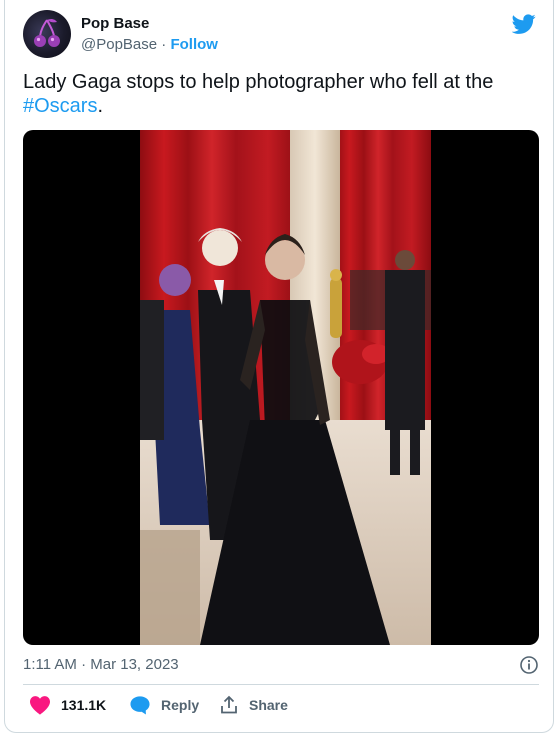 The image size is (560, 733). What do you see at coordinates (281, 665) in the screenshot?
I see `tweet-meta: 1:11 AM · Mar 13, 2023` at bounding box center [281, 665].